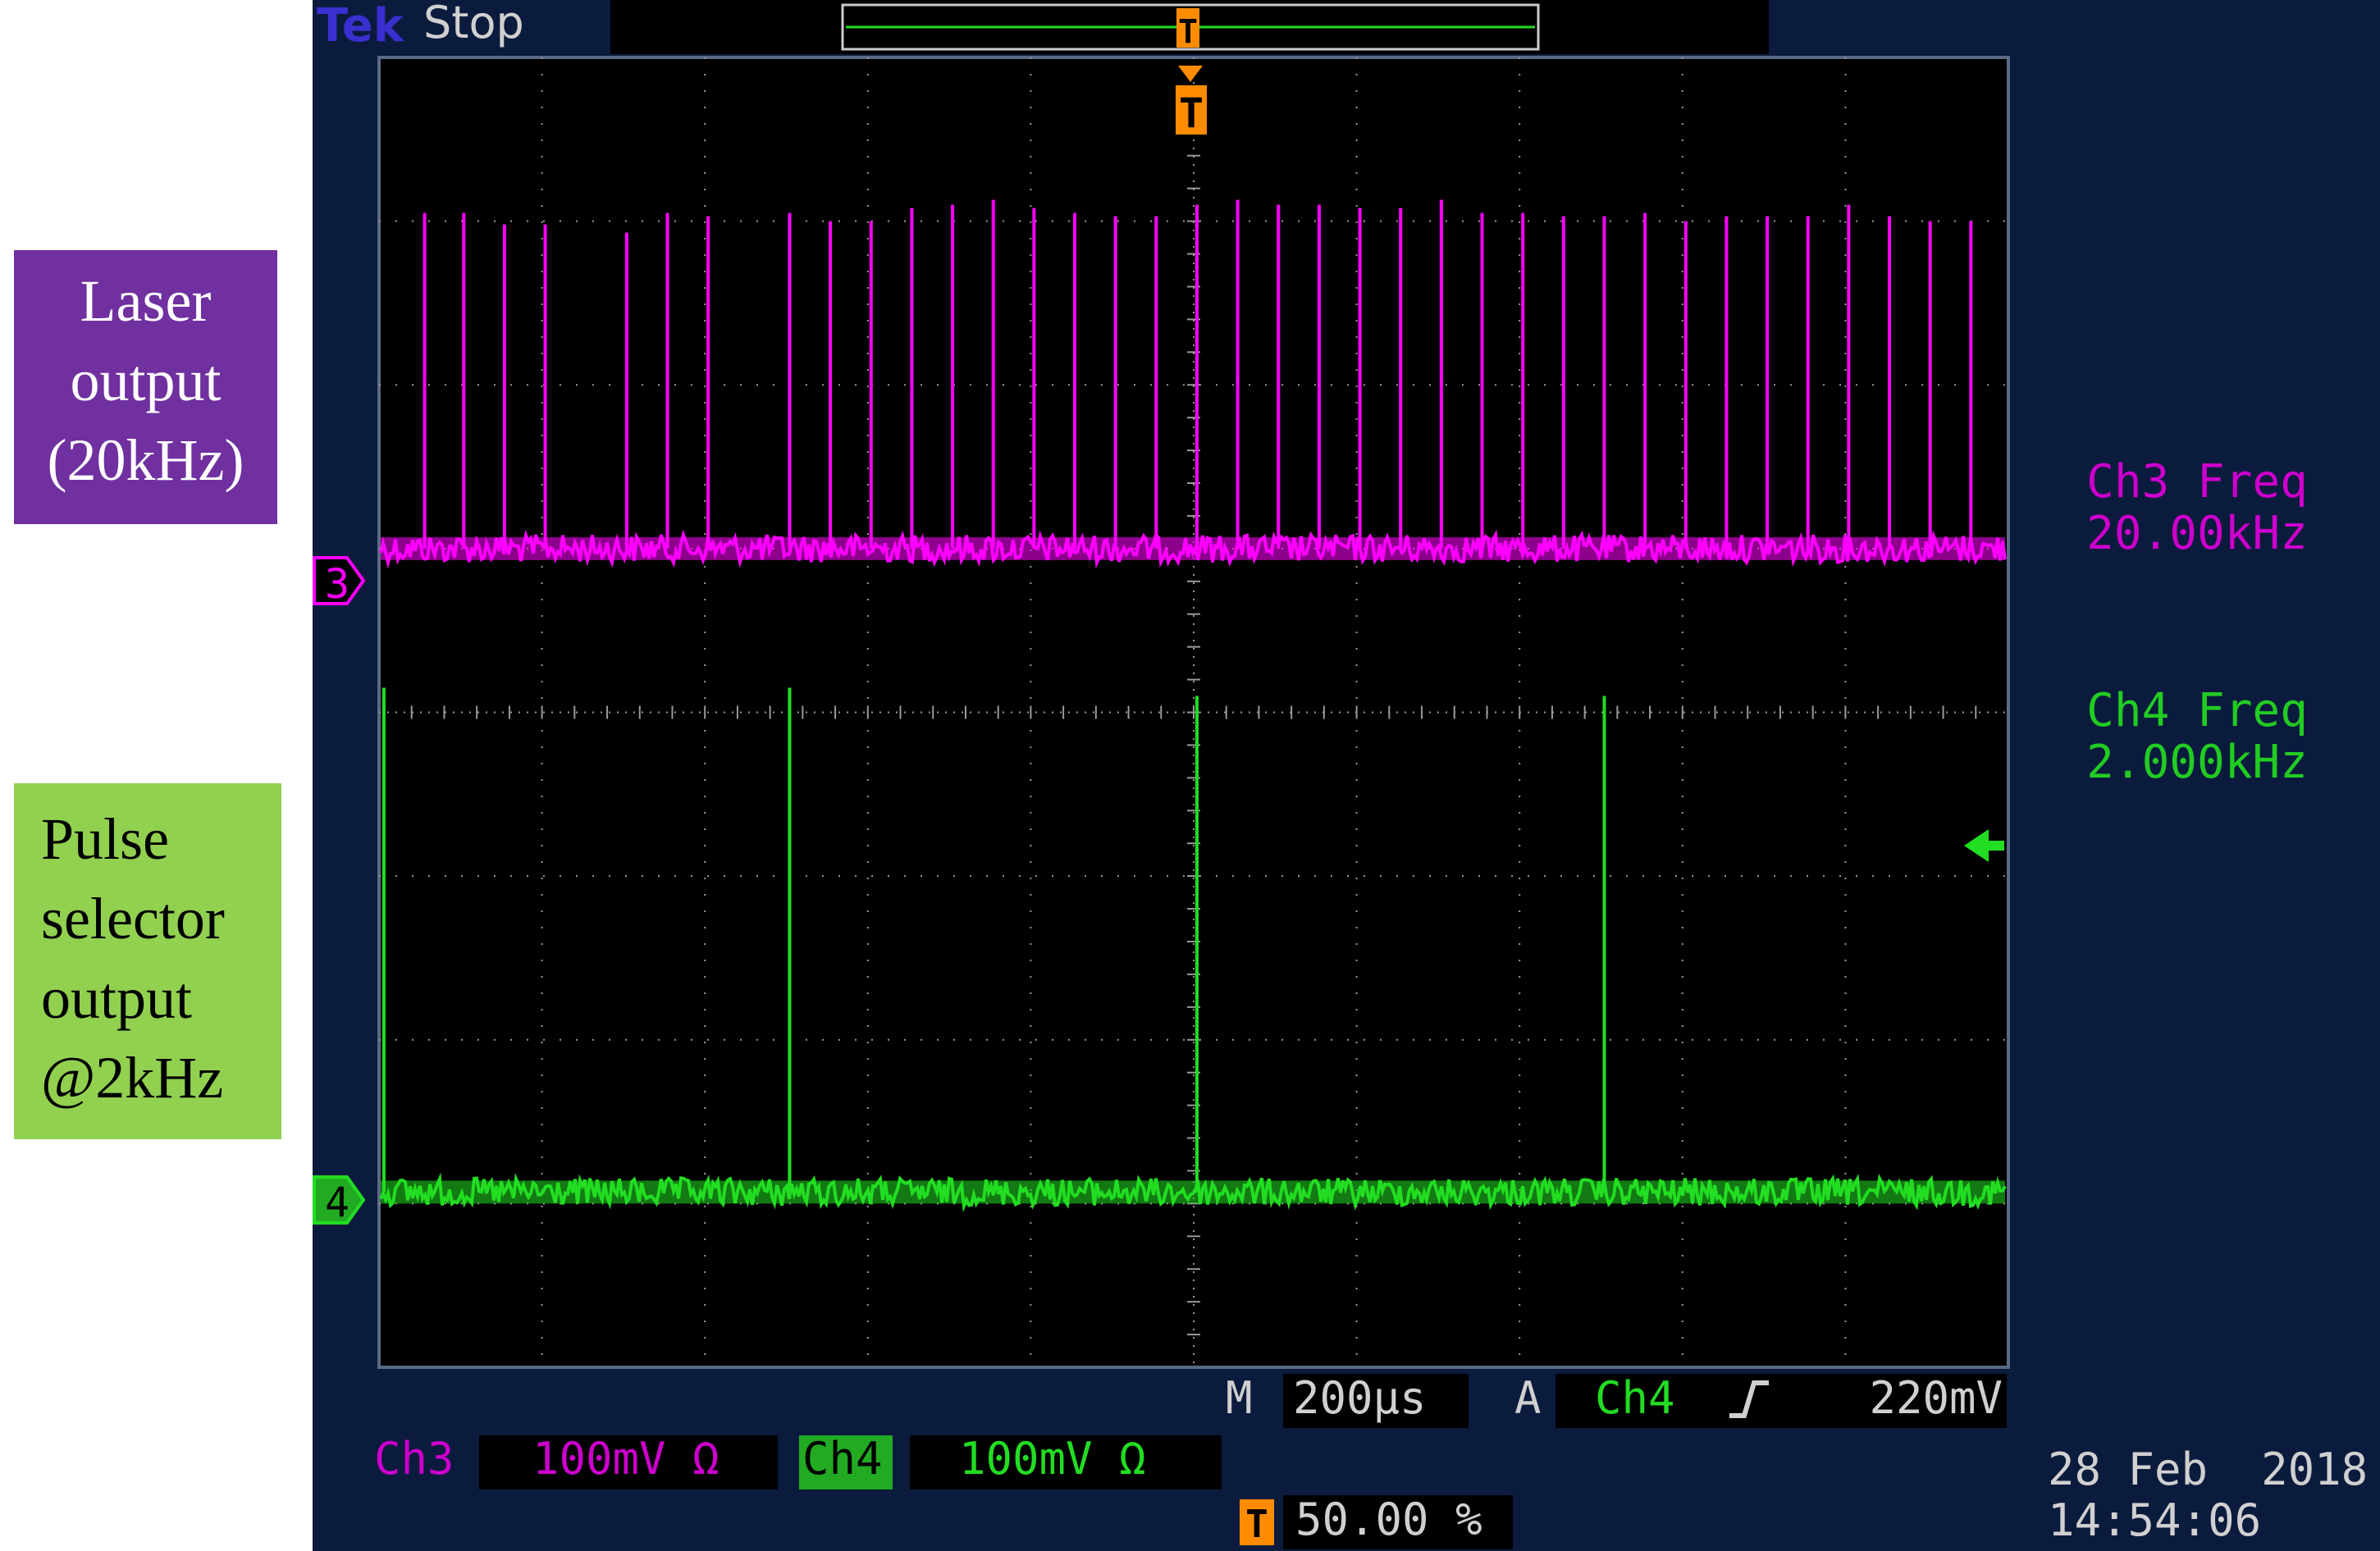  What do you see at coordinates (474, 24) in the screenshot?
I see `acquisition-state: Stop` at bounding box center [474, 24].